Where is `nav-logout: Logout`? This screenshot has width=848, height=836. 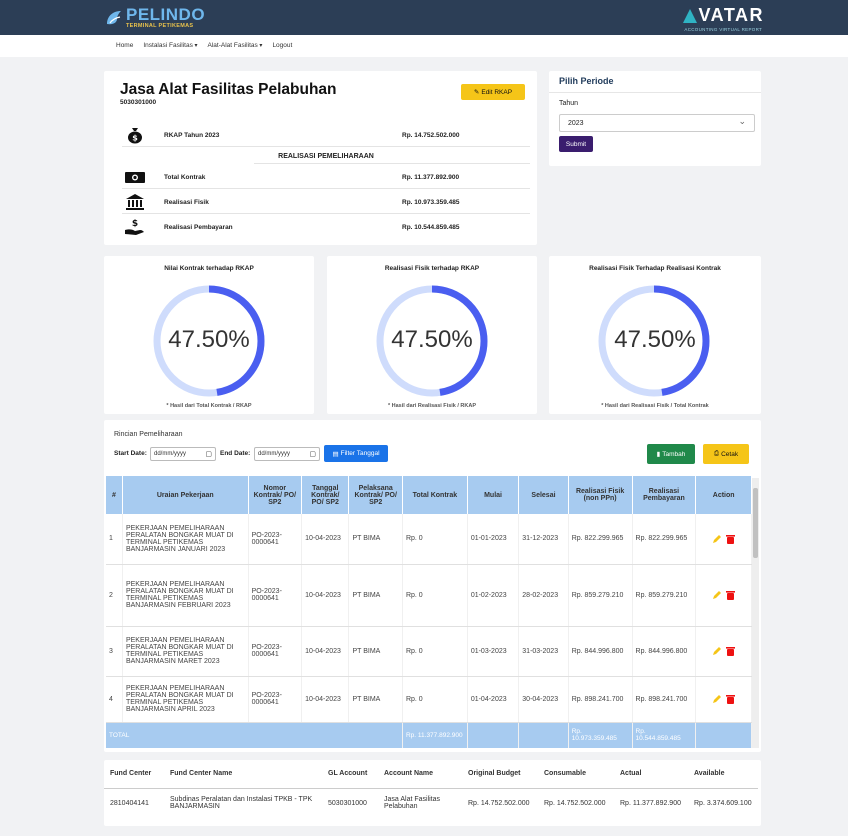 nav-logout: Logout is located at coordinates (282, 45).